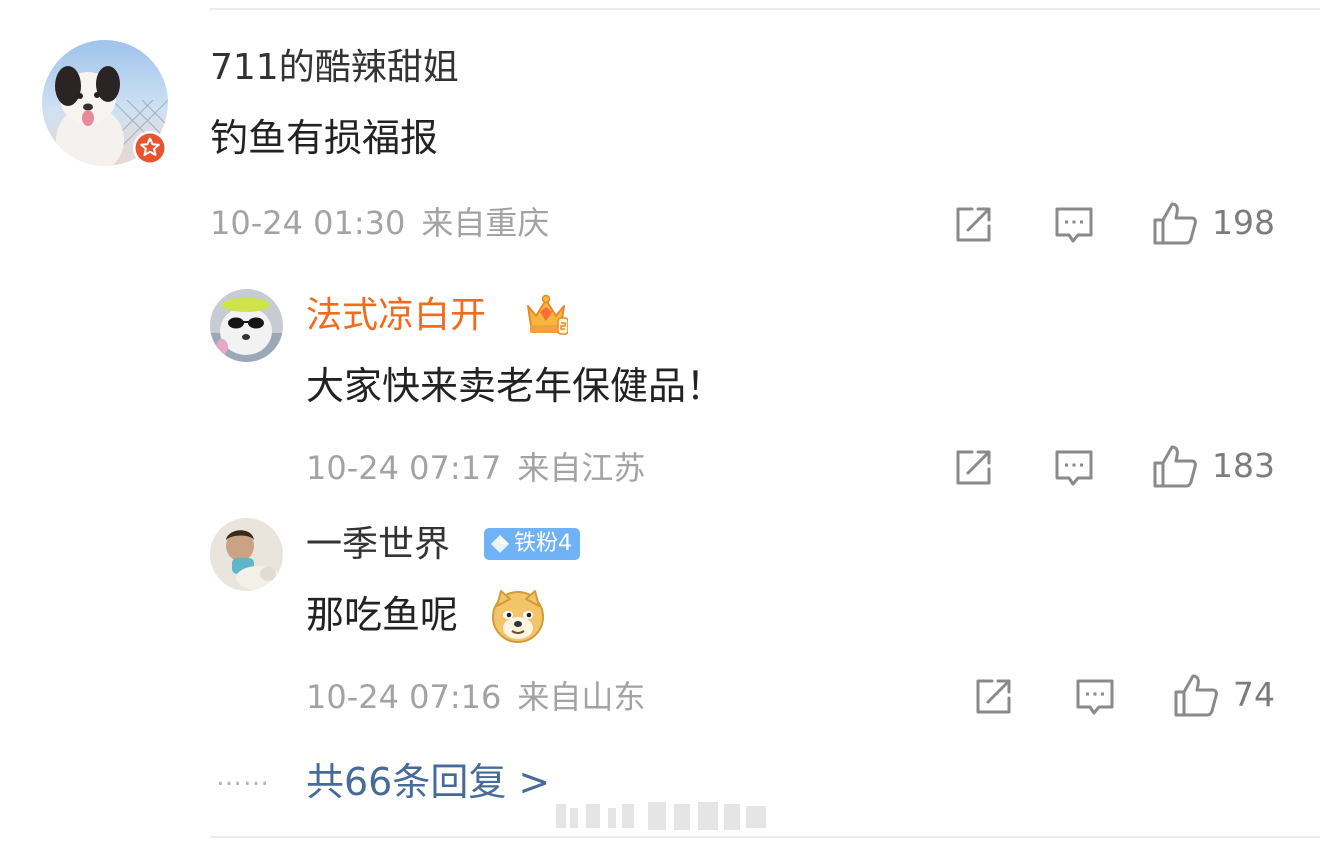  Describe the element at coordinates (324, 138) in the screenshot. I see `comment-text: 钓鱼有损福报` at that location.